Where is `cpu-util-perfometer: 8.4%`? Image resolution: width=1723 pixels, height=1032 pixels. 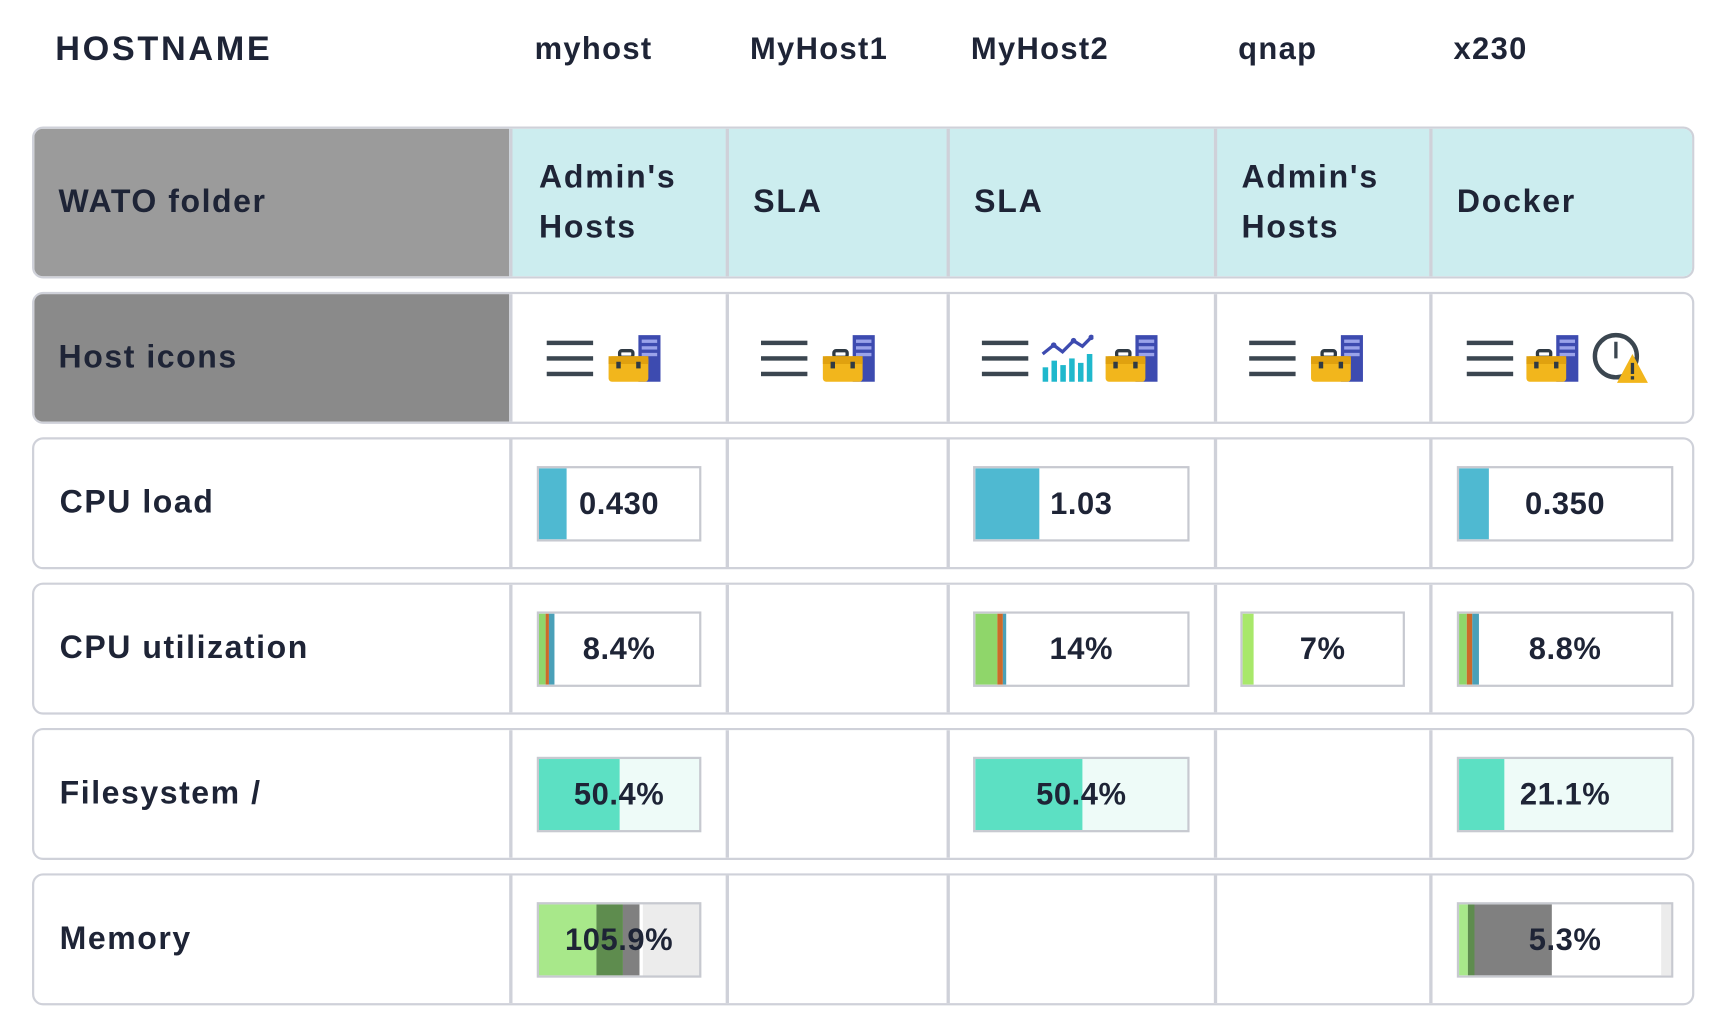
cpu-util-perfometer: 8.4% is located at coordinates (619, 648).